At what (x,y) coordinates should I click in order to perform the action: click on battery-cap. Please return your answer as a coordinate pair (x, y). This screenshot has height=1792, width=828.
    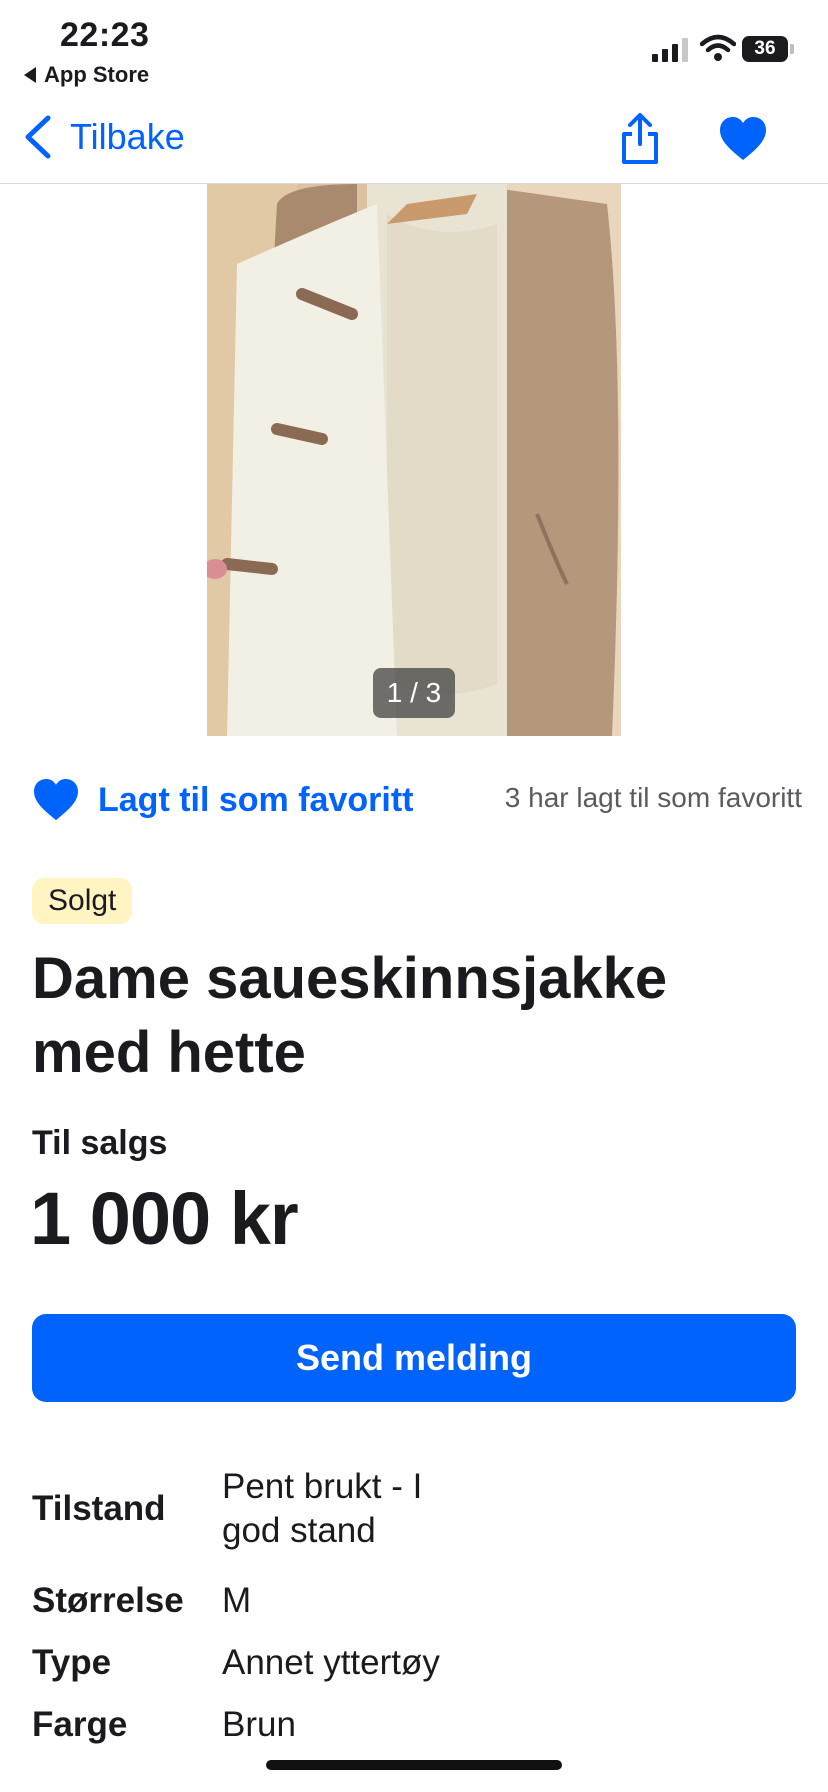
    Looking at the image, I should click on (792, 49).